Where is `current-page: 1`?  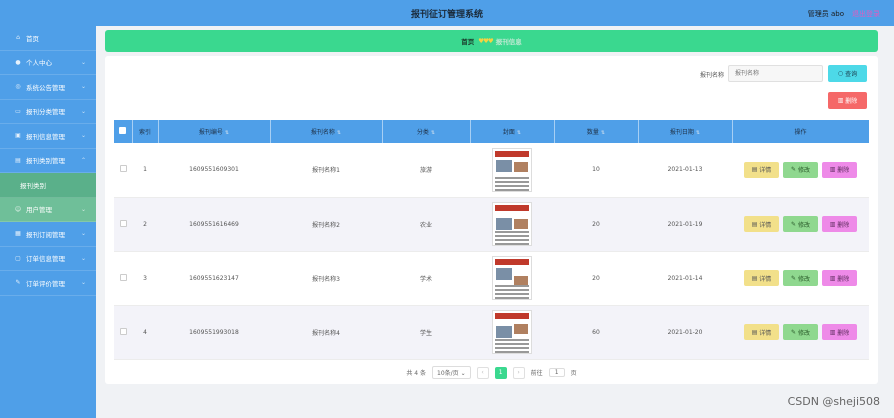 current-page: 1 is located at coordinates (500, 372).